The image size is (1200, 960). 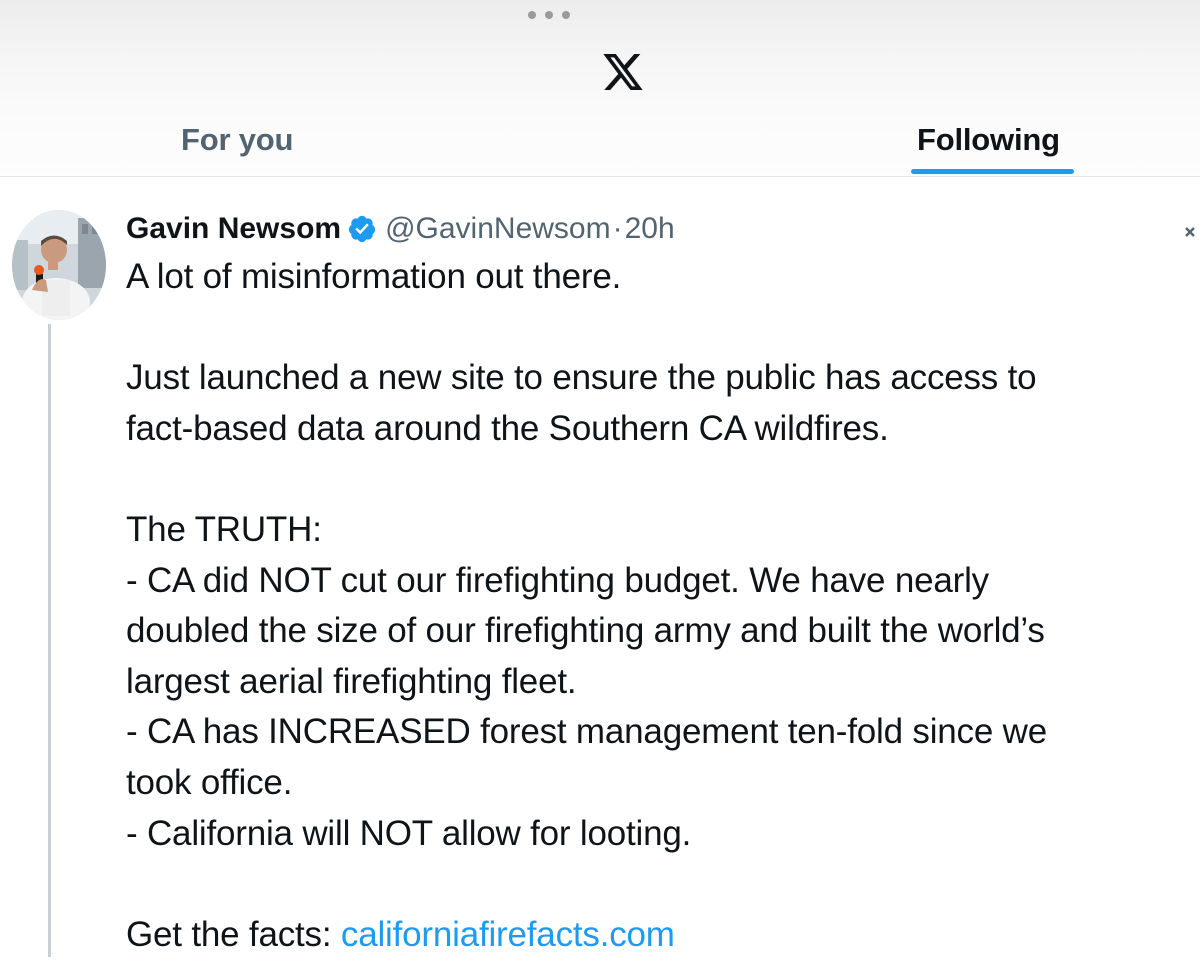 What do you see at coordinates (237, 140) in the screenshot?
I see `tab-for-you: For you` at bounding box center [237, 140].